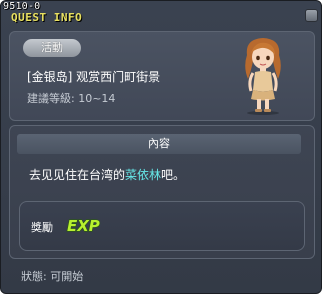  Describe the element at coordinates (159, 144) in the screenshot. I see `content-header: 內容` at that location.